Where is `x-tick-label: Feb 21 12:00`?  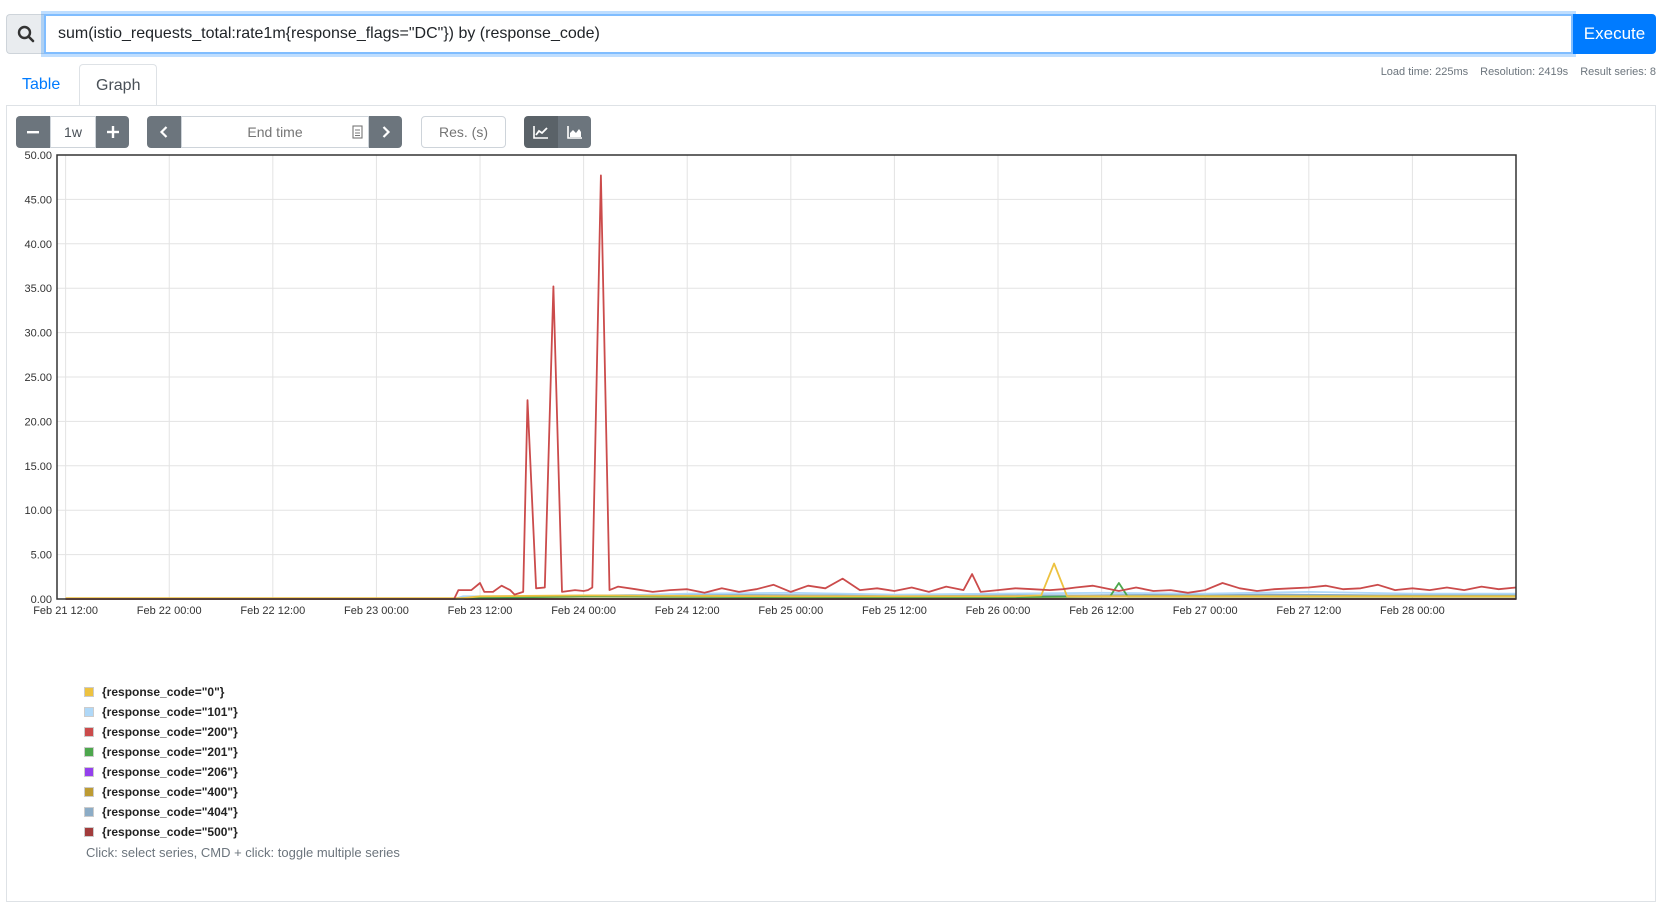
x-tick-label: Feb 21 12:00 is located at coordinates (65, 611).